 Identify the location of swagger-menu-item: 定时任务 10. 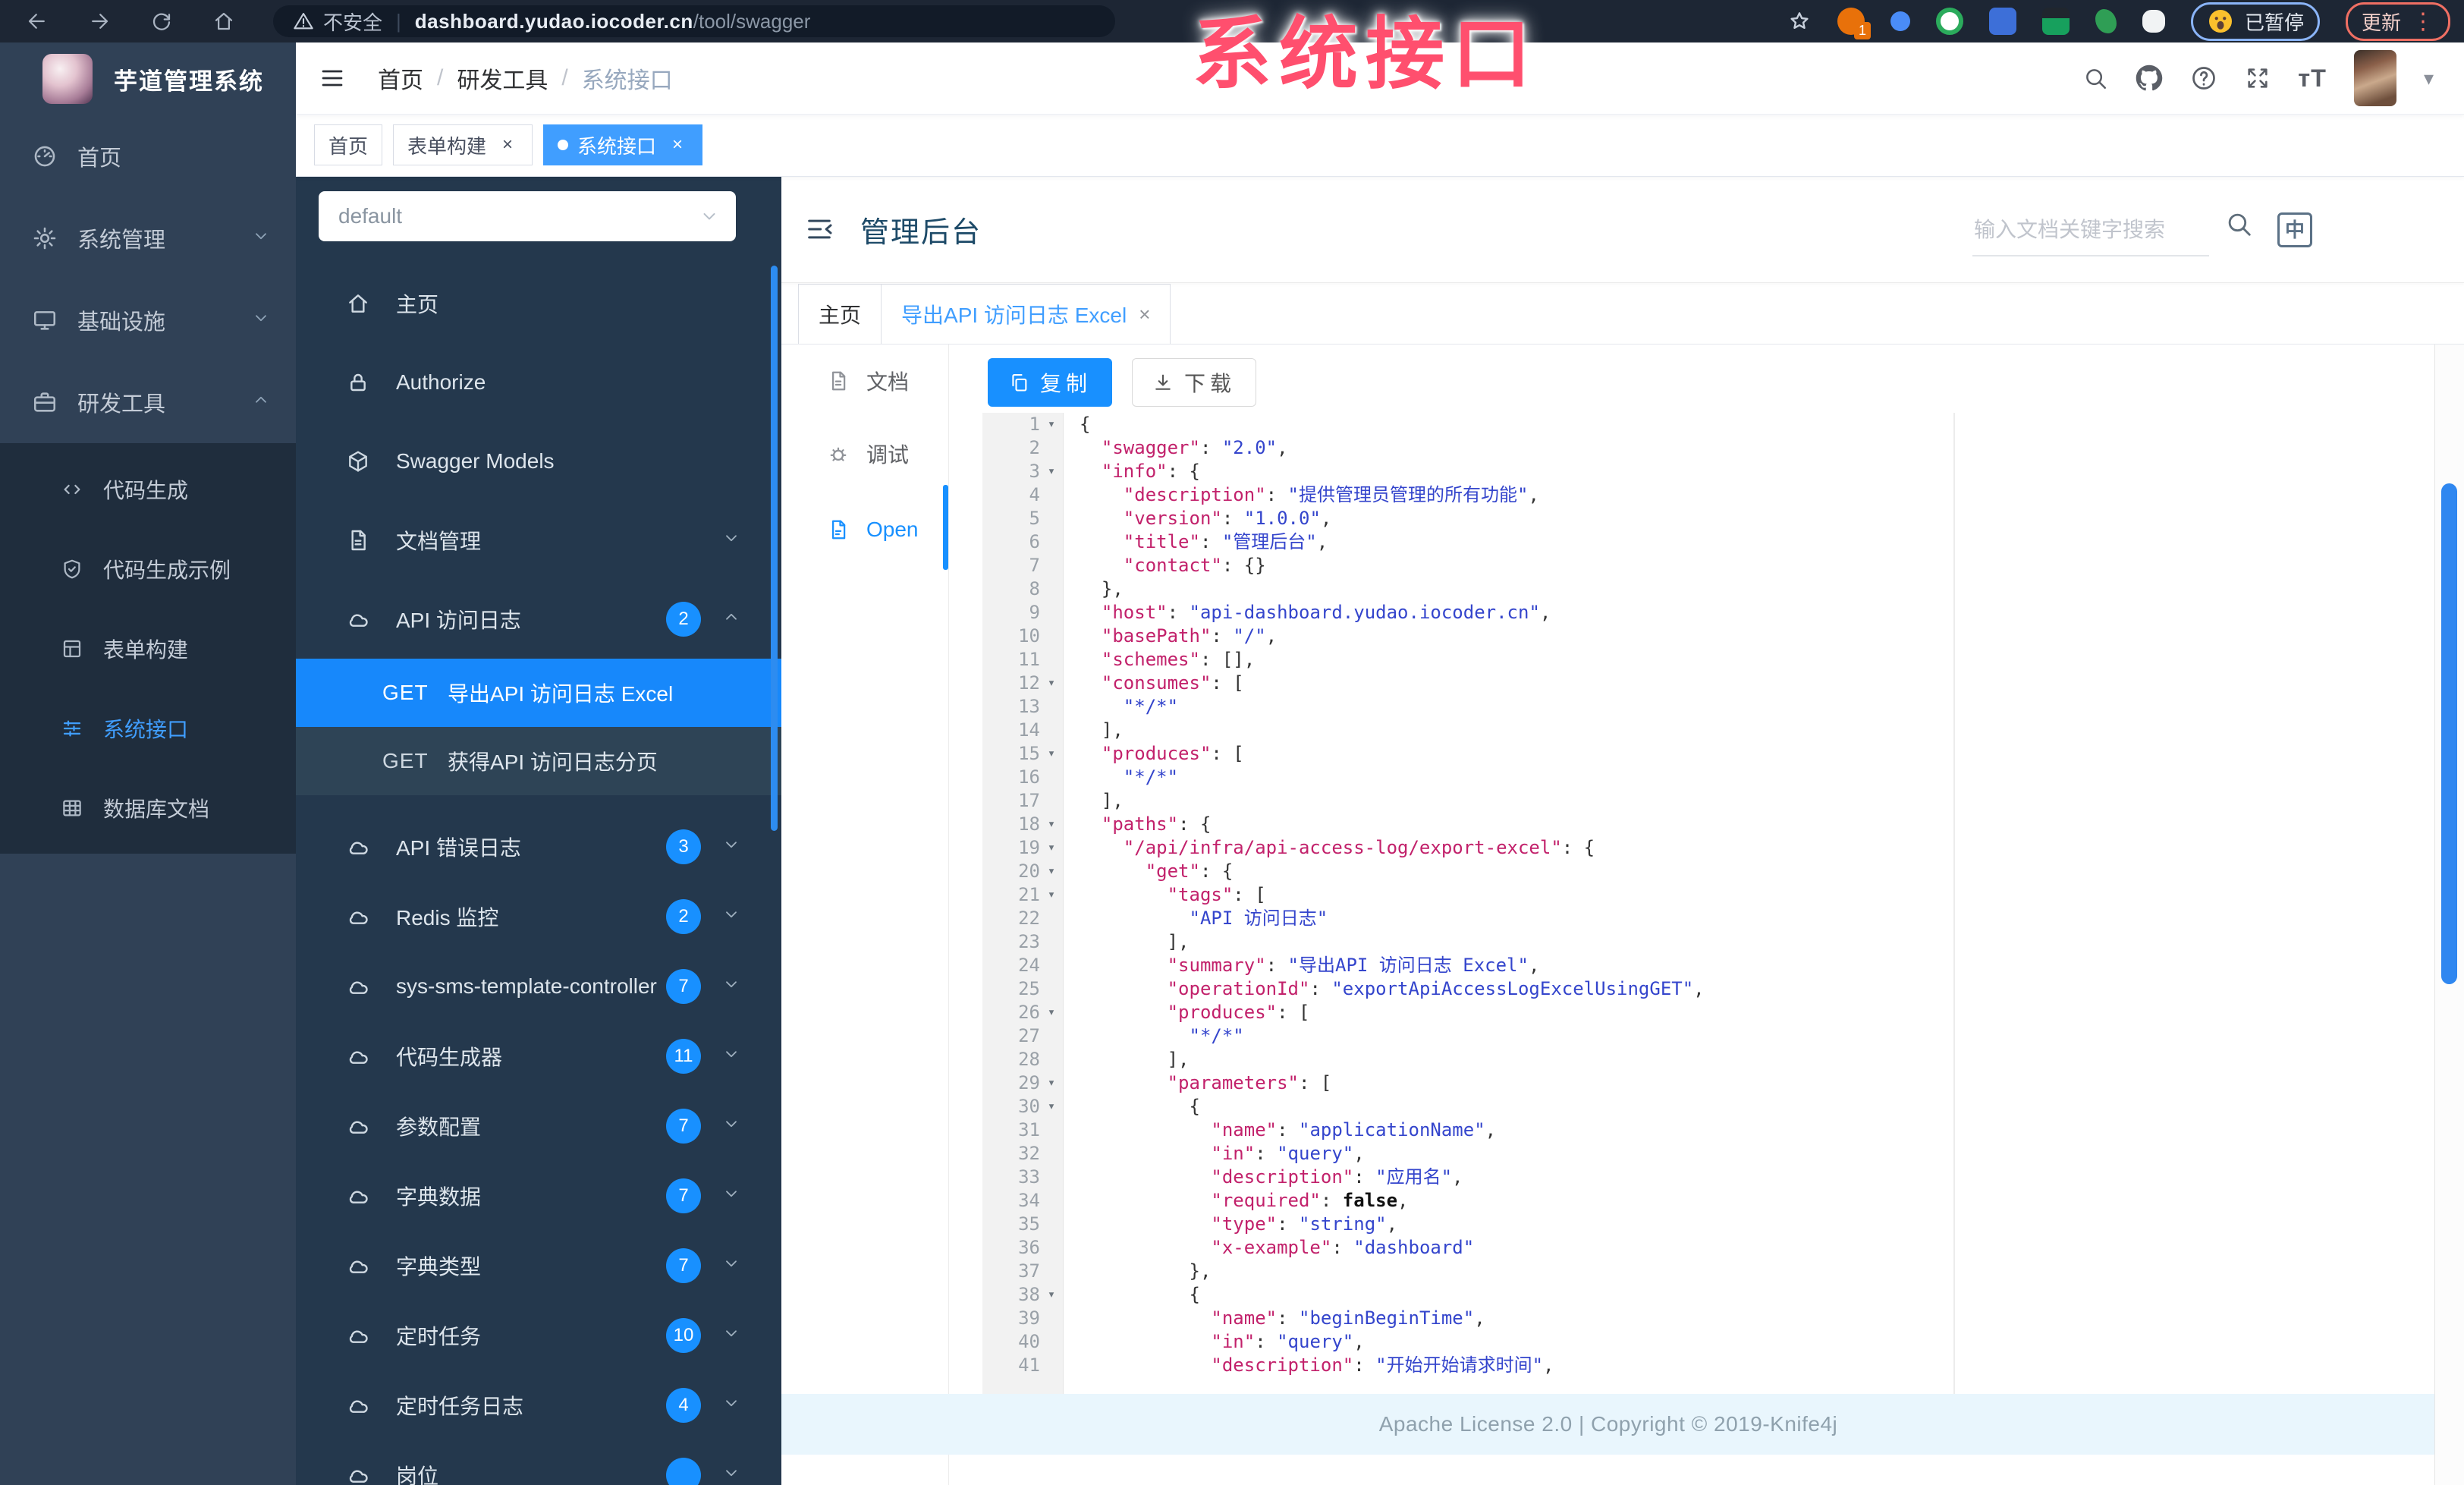
(538, 1335).